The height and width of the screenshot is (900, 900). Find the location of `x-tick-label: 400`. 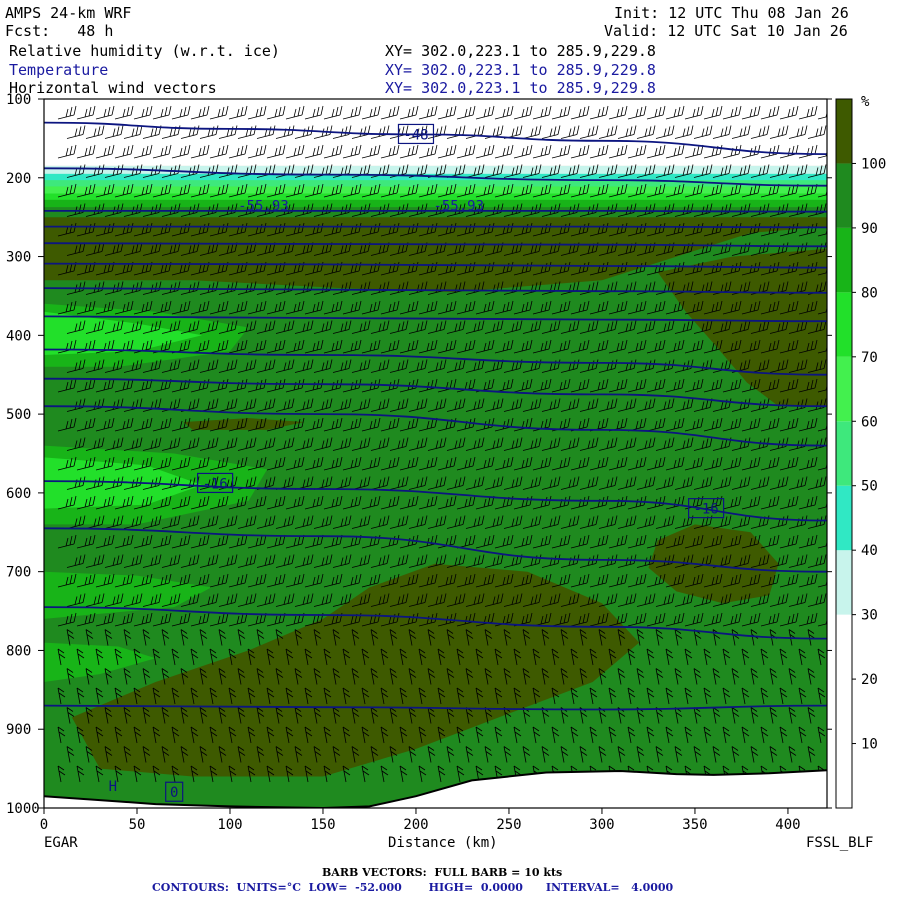

x-tick-label: 400 is located at coordinates (787, 825).